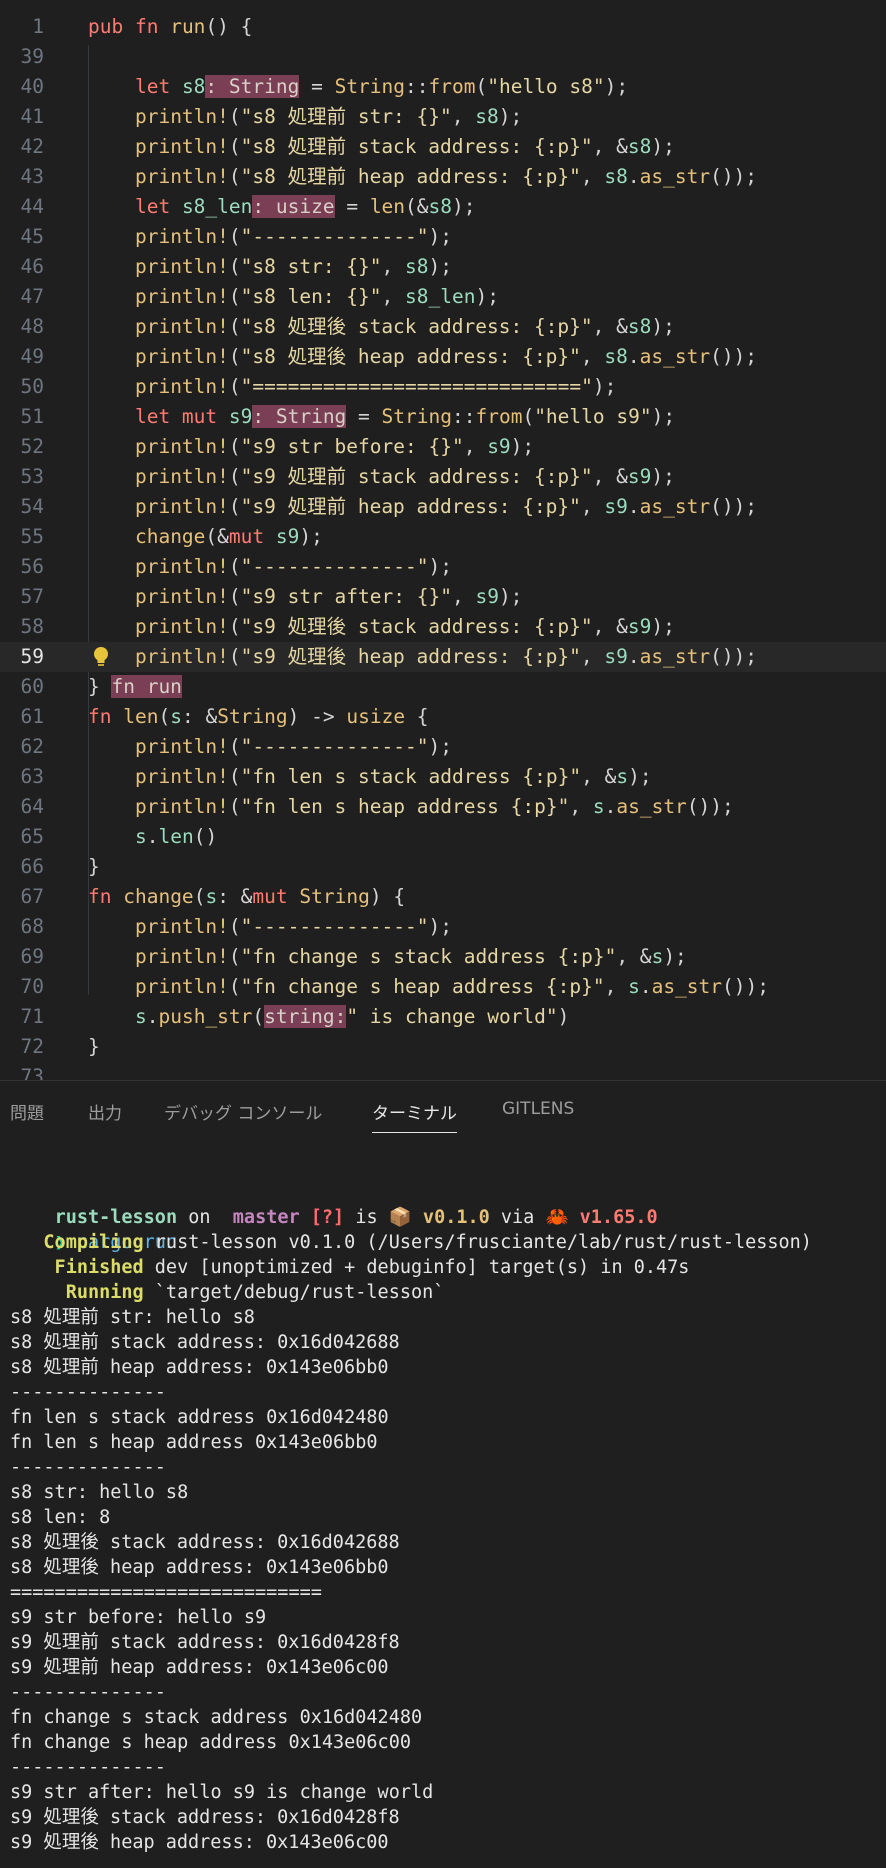 The height and width of the screenshot is (1868, 886). What do you see at coordinates (443, 237) in the screenshot?
I see `code-line: 45 println!("--------------");` at bounding box center [443, 237].